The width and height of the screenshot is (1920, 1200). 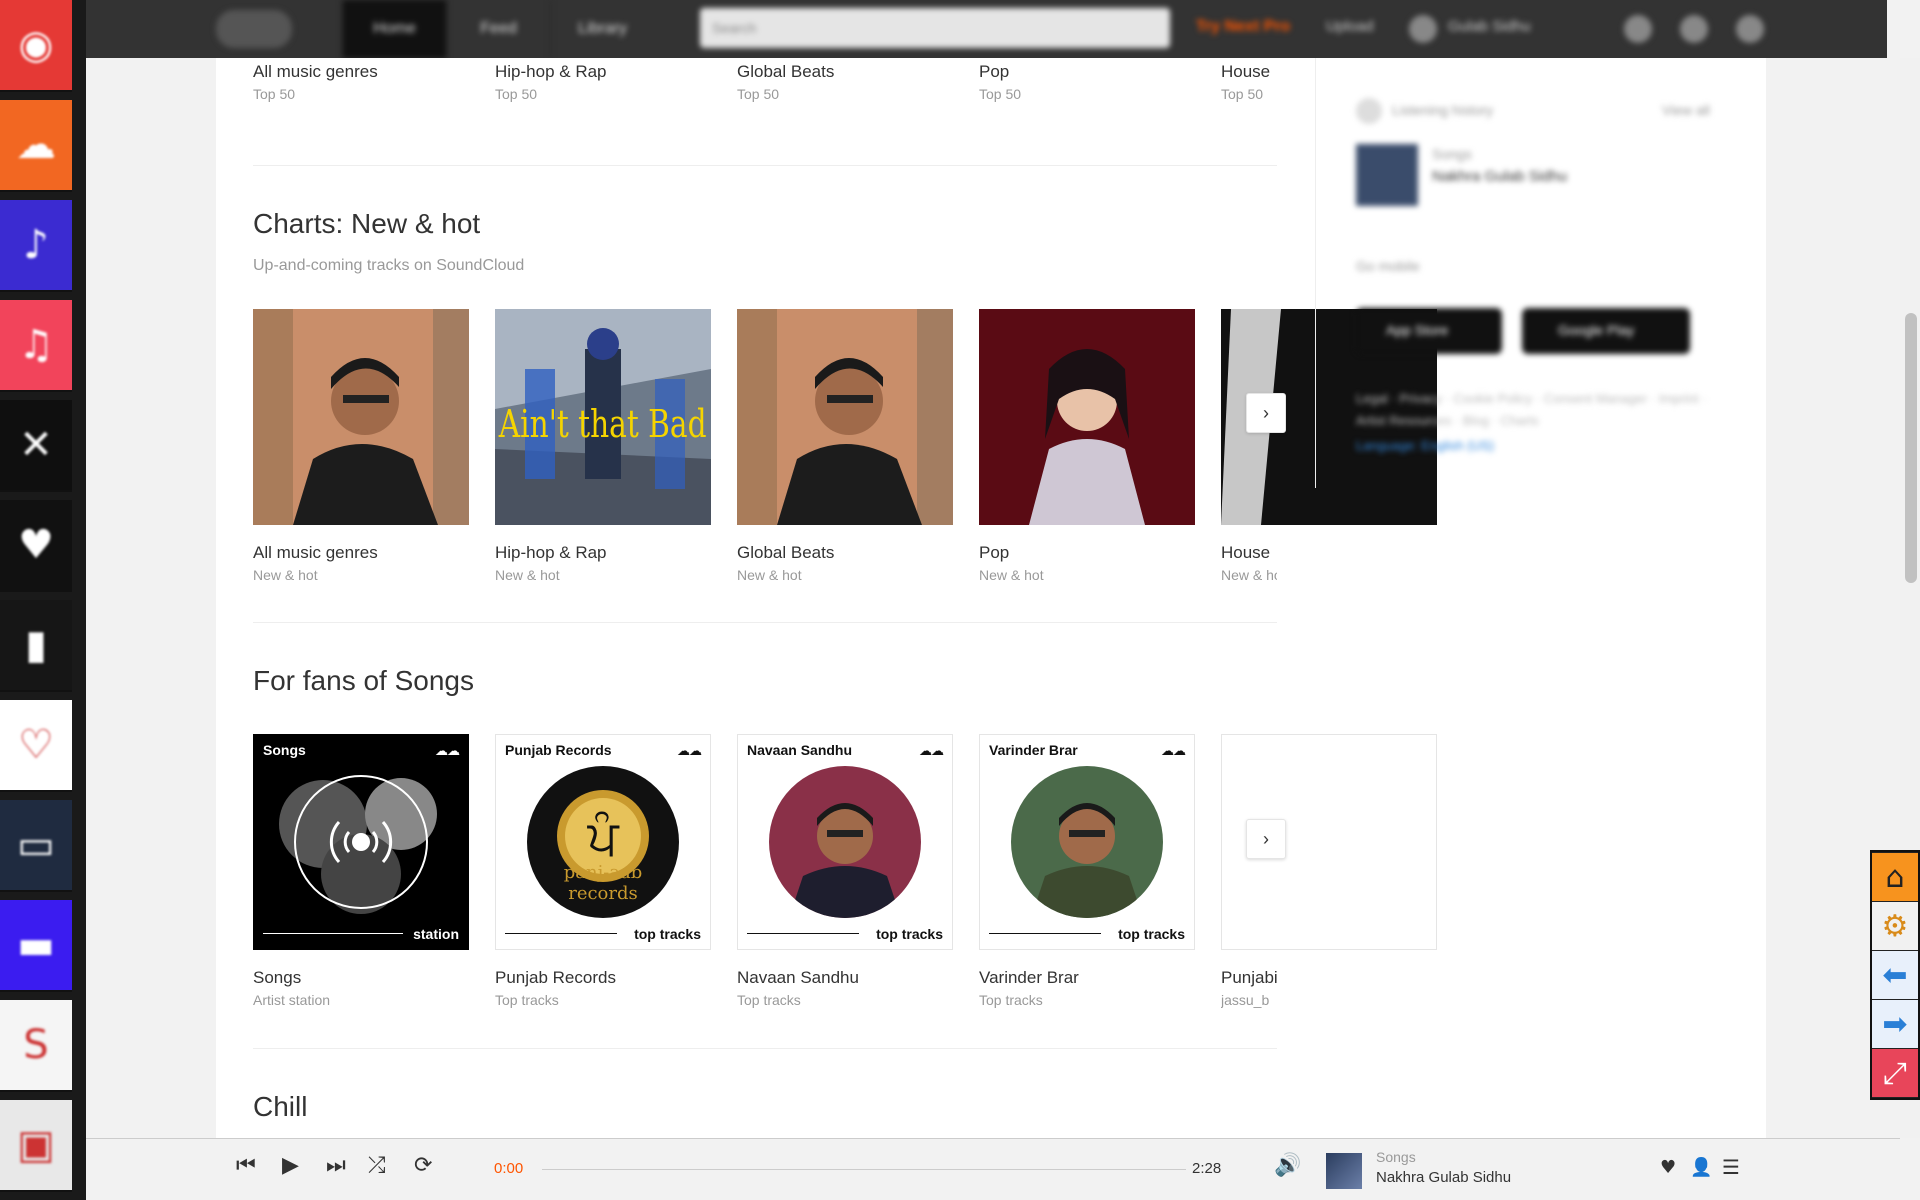 I want to click on avatar, so click(x=1423, y=29).